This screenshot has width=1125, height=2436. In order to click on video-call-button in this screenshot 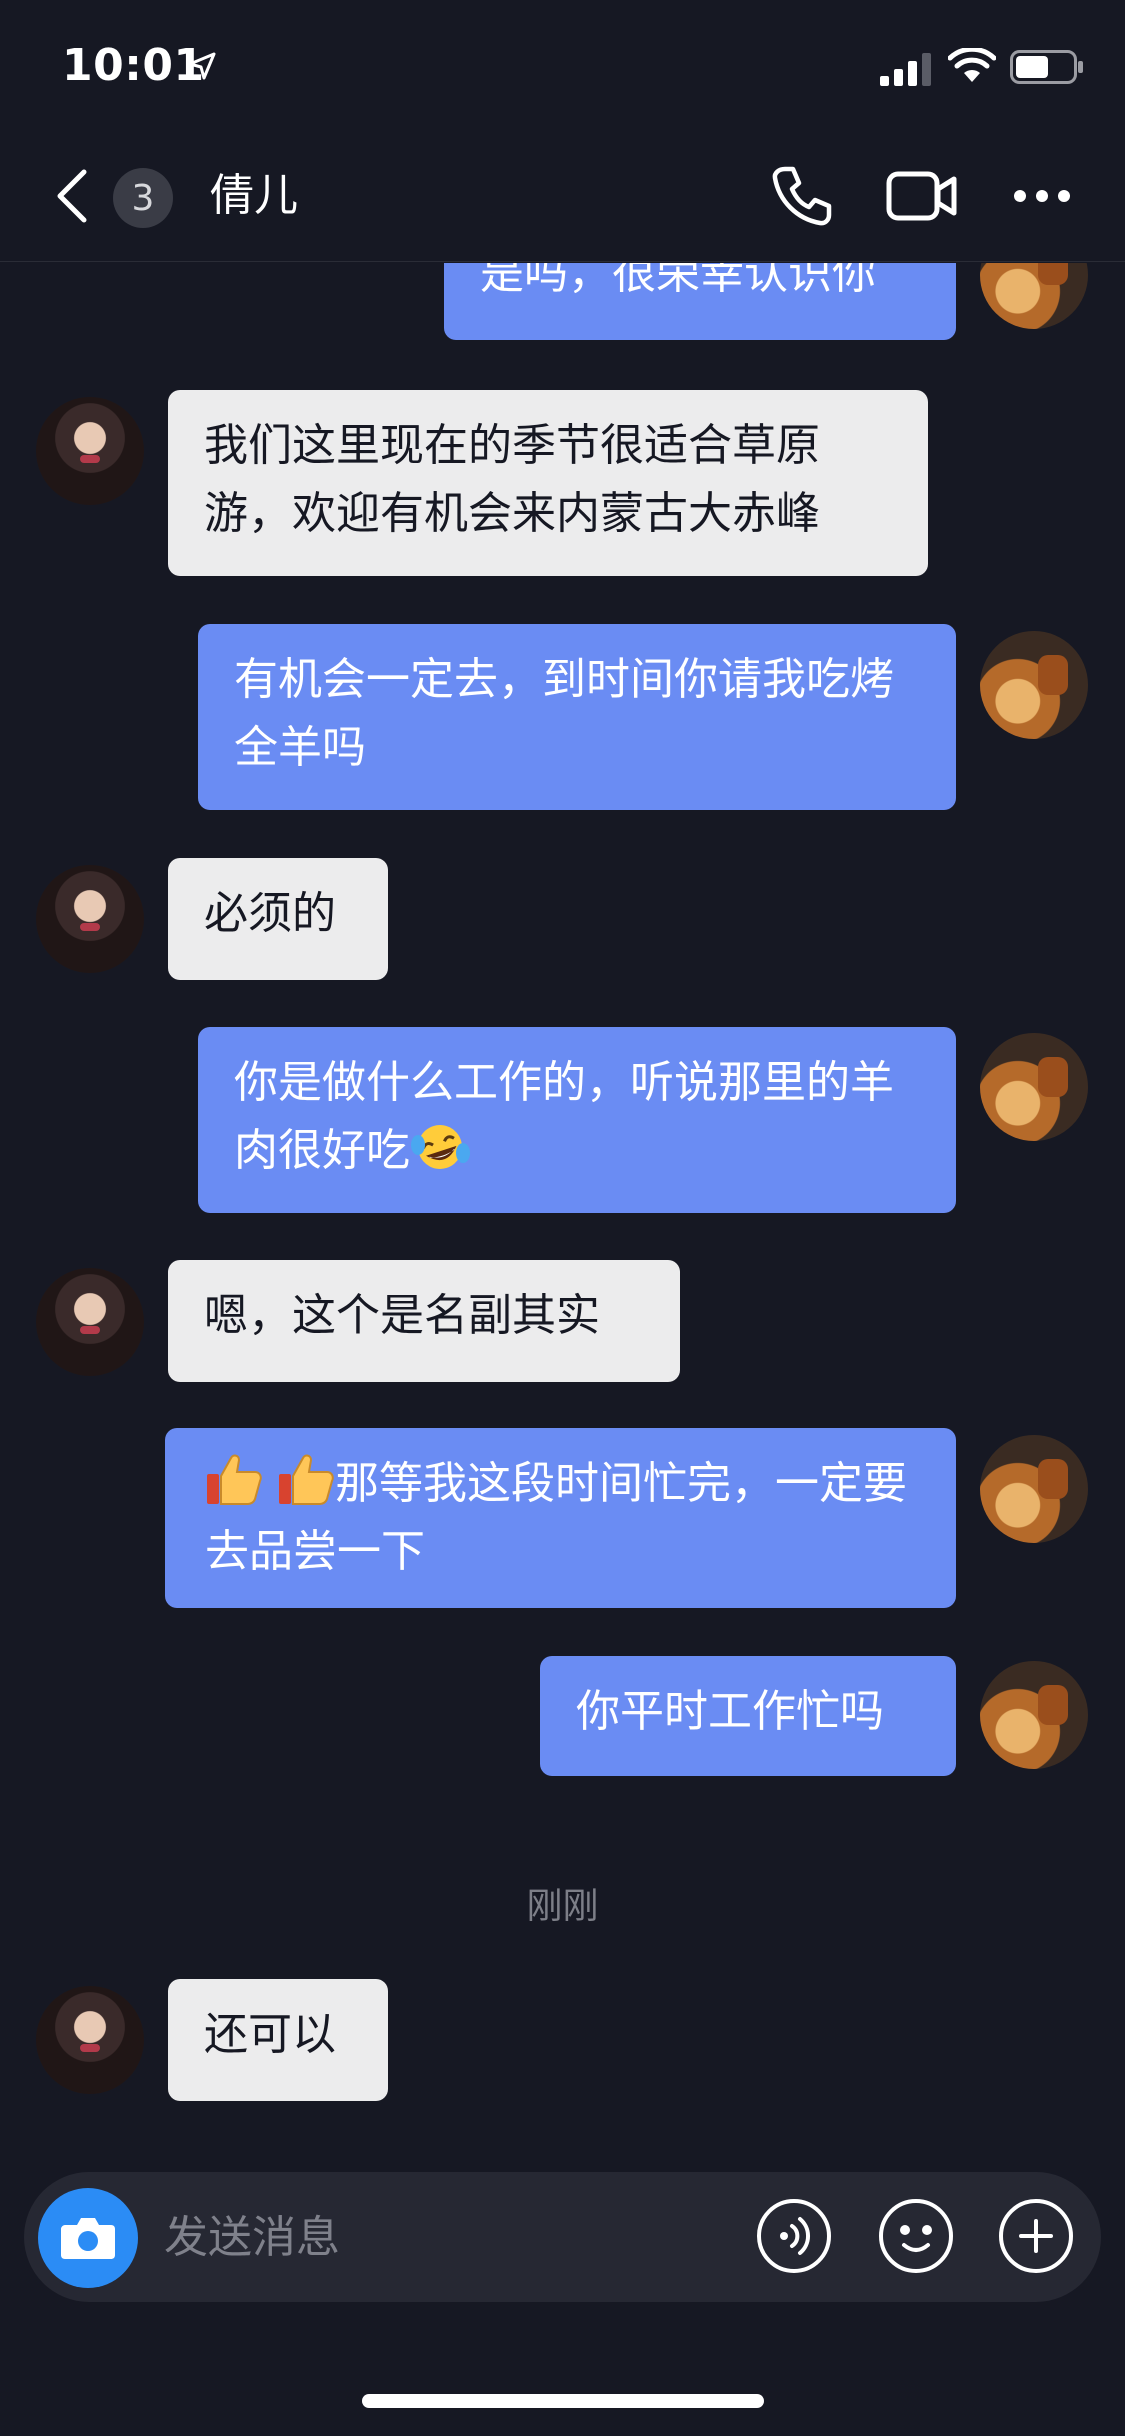, I will do `click(922, 196)`.